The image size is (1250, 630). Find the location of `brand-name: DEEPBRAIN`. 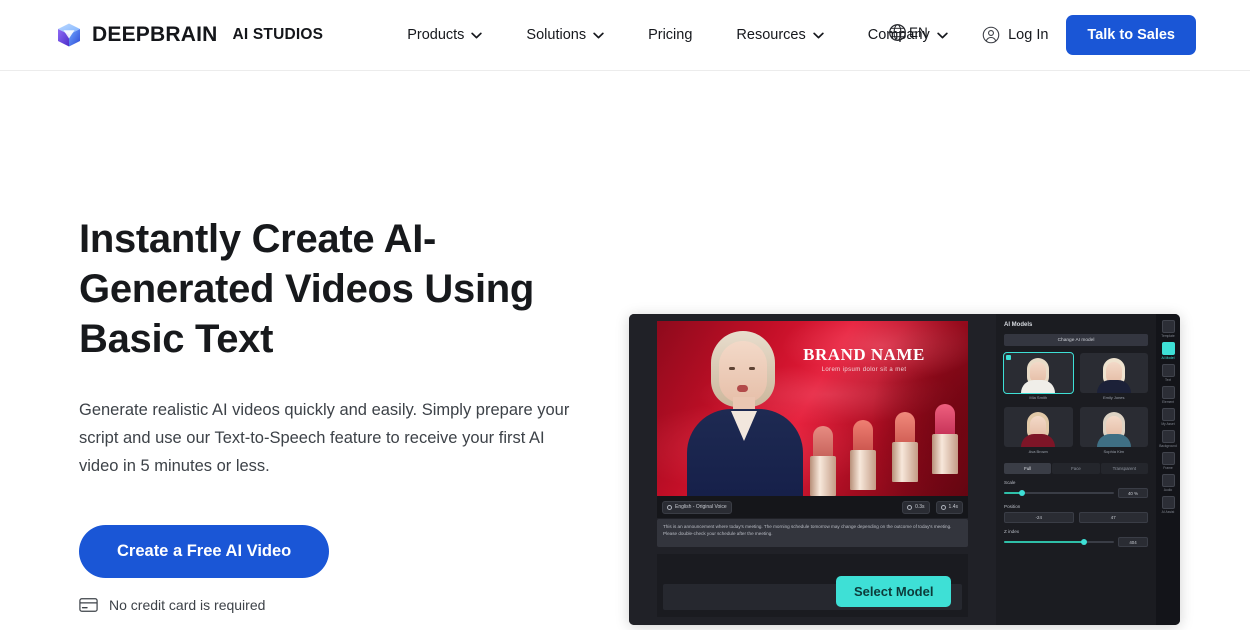

brand-name: DEEPBRAIN is located at coordinates (155, 34).